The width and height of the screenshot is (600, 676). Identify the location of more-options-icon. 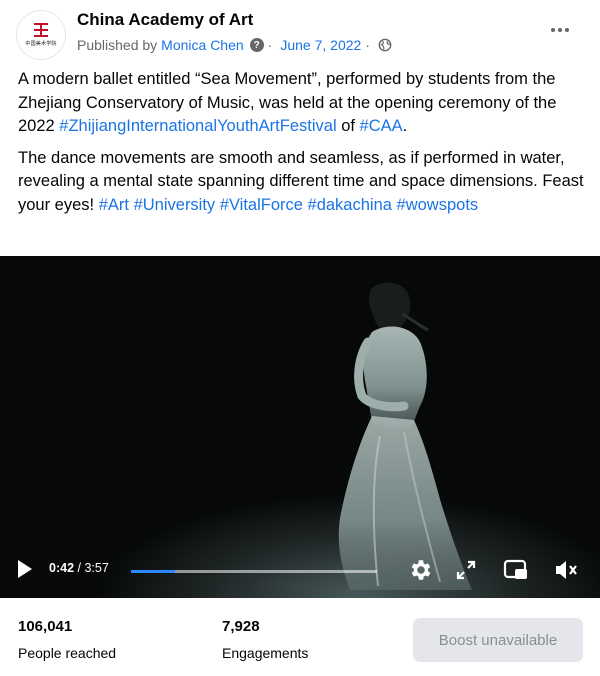
(560, 30).